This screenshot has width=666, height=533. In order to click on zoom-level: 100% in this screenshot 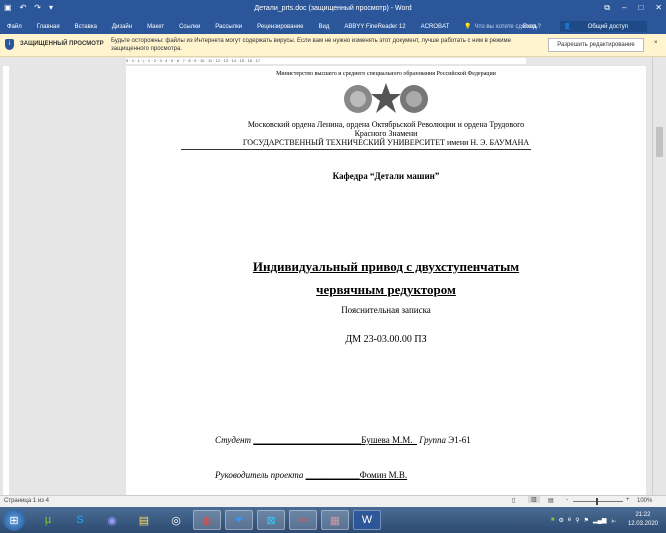, I will do `click(644, 501)`.